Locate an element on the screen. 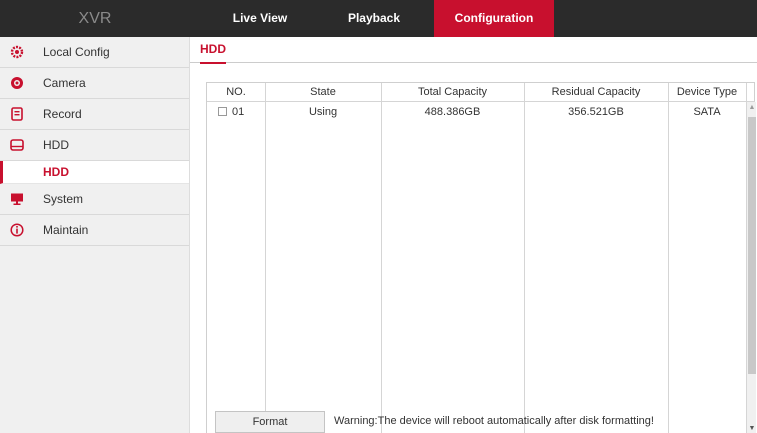 This screenshot has width=757, height=433. sidebar-item-label: Camera is located at coordinates (64, 83).